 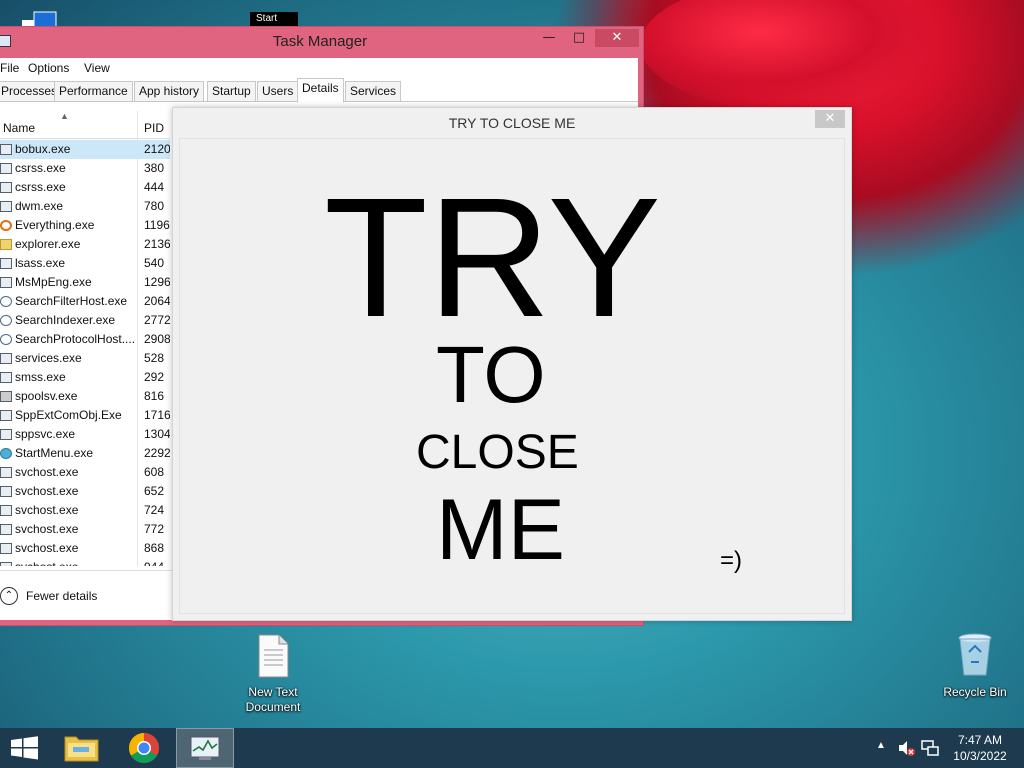 What do you see at coordinates (45, 434) in the screenshot?
I see `process-name: sppsvc.exe` at bounding box center [45, 434].